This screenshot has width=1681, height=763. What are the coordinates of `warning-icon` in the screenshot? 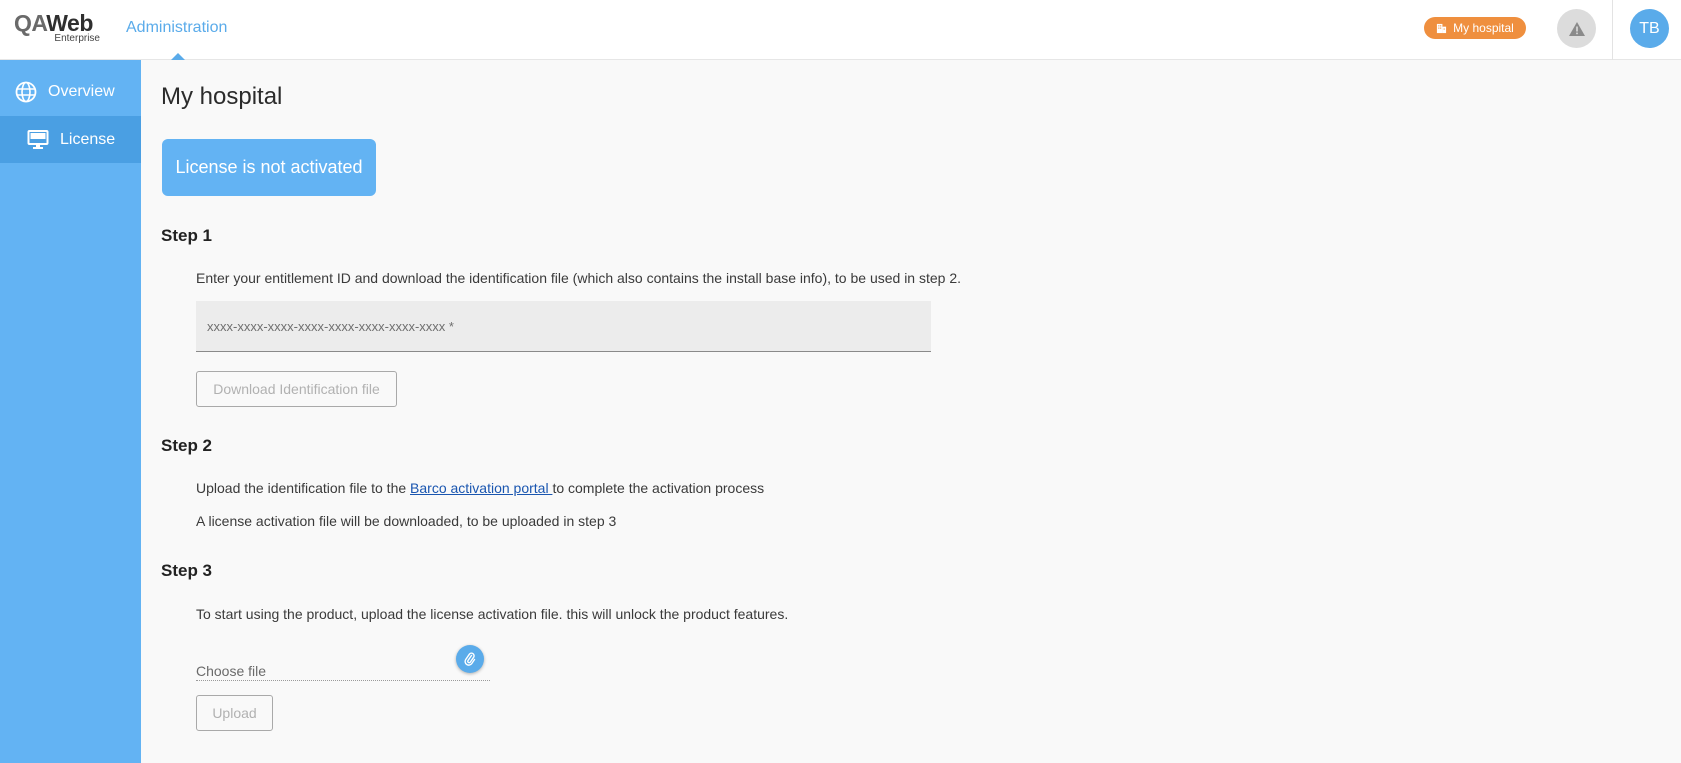 It's located at (1576, 28).